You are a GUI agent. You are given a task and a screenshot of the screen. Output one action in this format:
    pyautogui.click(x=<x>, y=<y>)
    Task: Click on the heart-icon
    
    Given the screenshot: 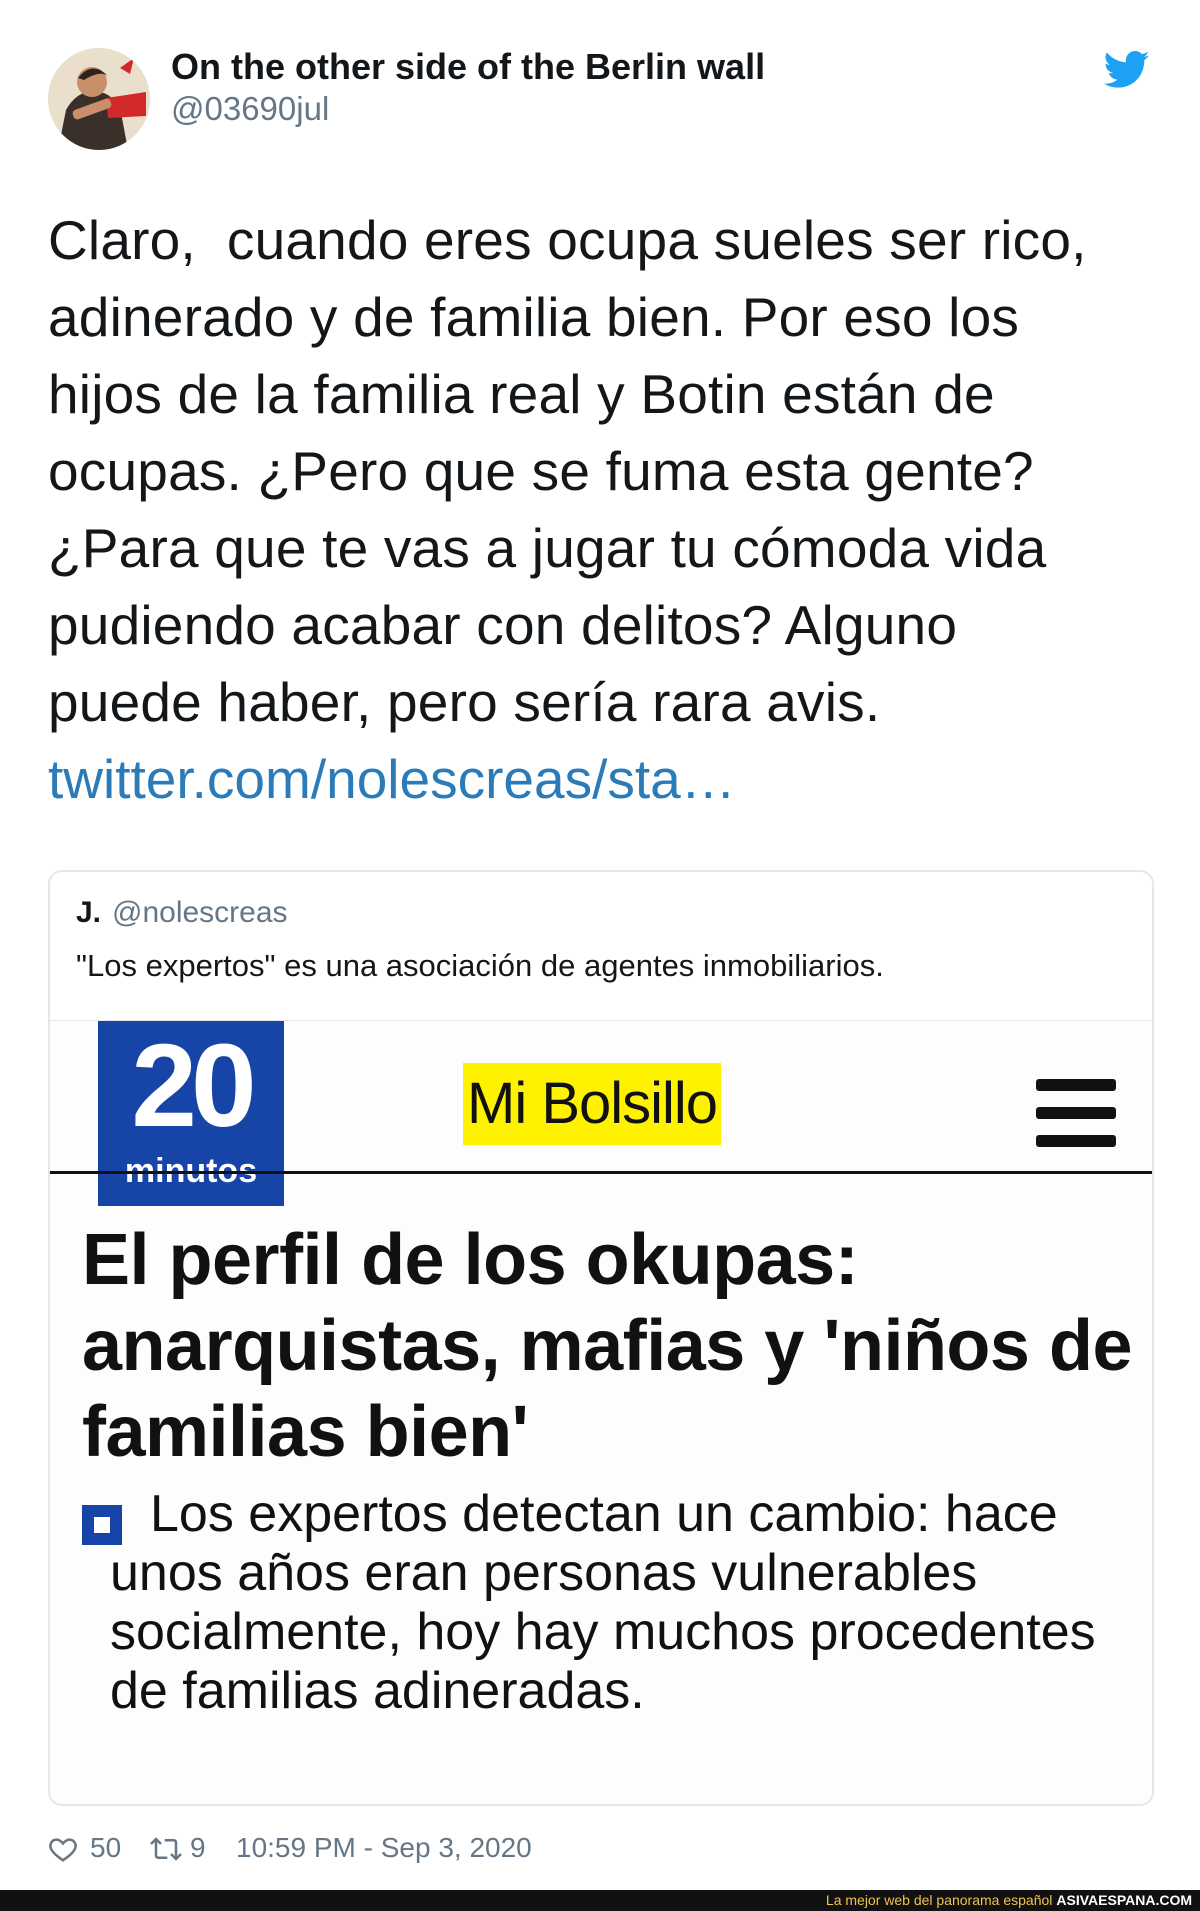 What is the action you would take?
    pyautogui.click(x=63, y=1849)
    